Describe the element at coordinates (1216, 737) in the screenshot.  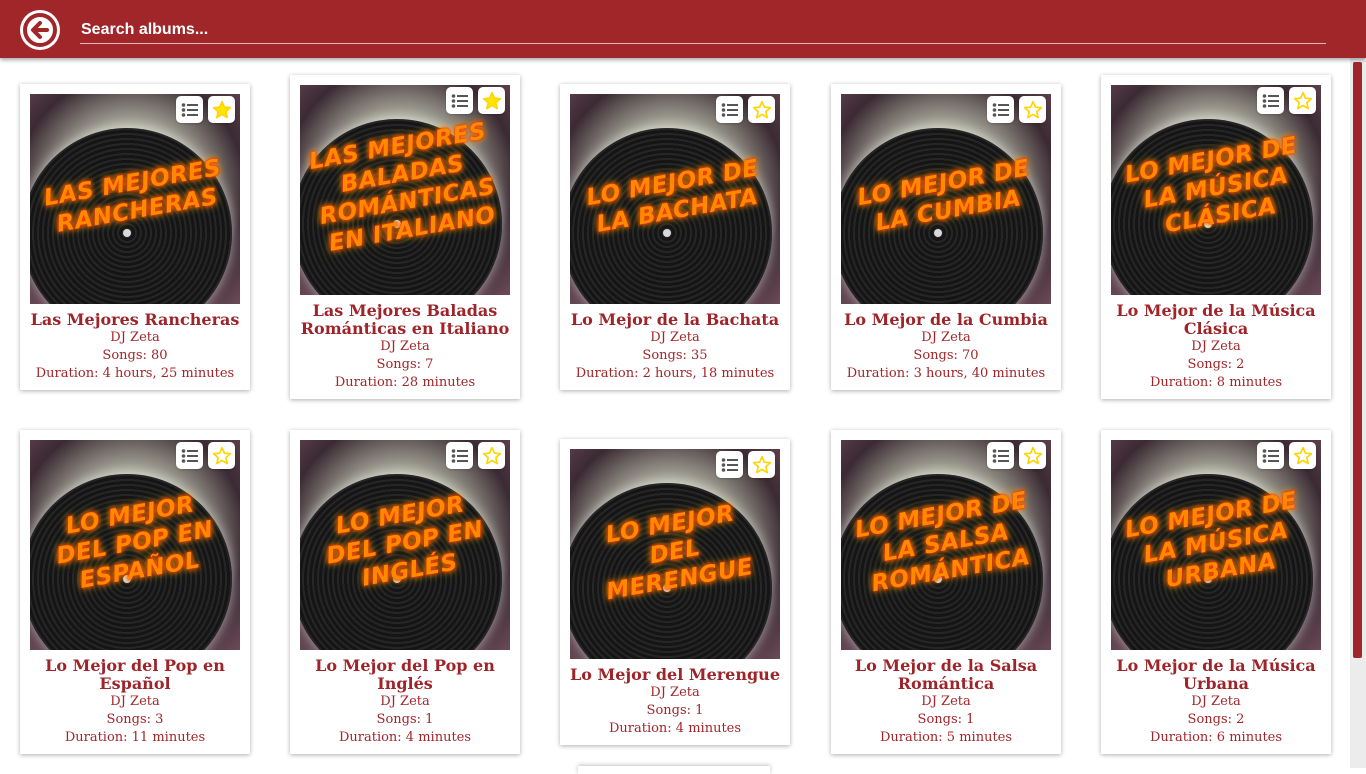
I see `album-duration: Duration: 6 minutes` at that location.